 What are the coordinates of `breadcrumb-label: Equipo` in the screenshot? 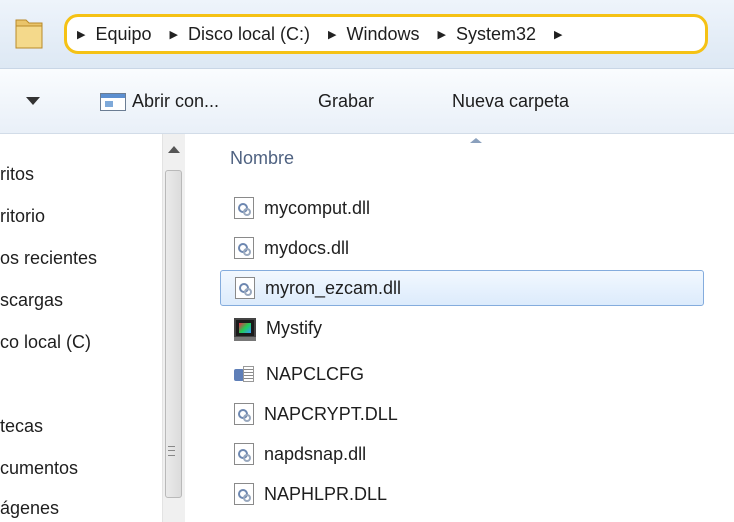 It's located at (123, 33).